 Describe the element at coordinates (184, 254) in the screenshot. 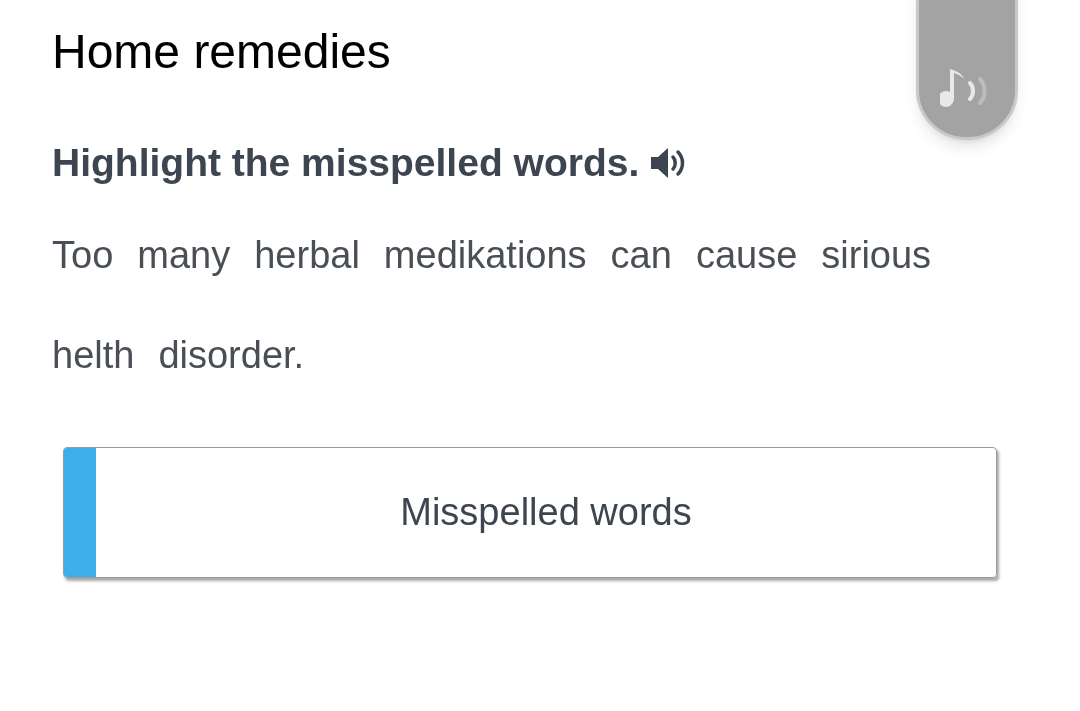

I see `word-token: many` at that location.